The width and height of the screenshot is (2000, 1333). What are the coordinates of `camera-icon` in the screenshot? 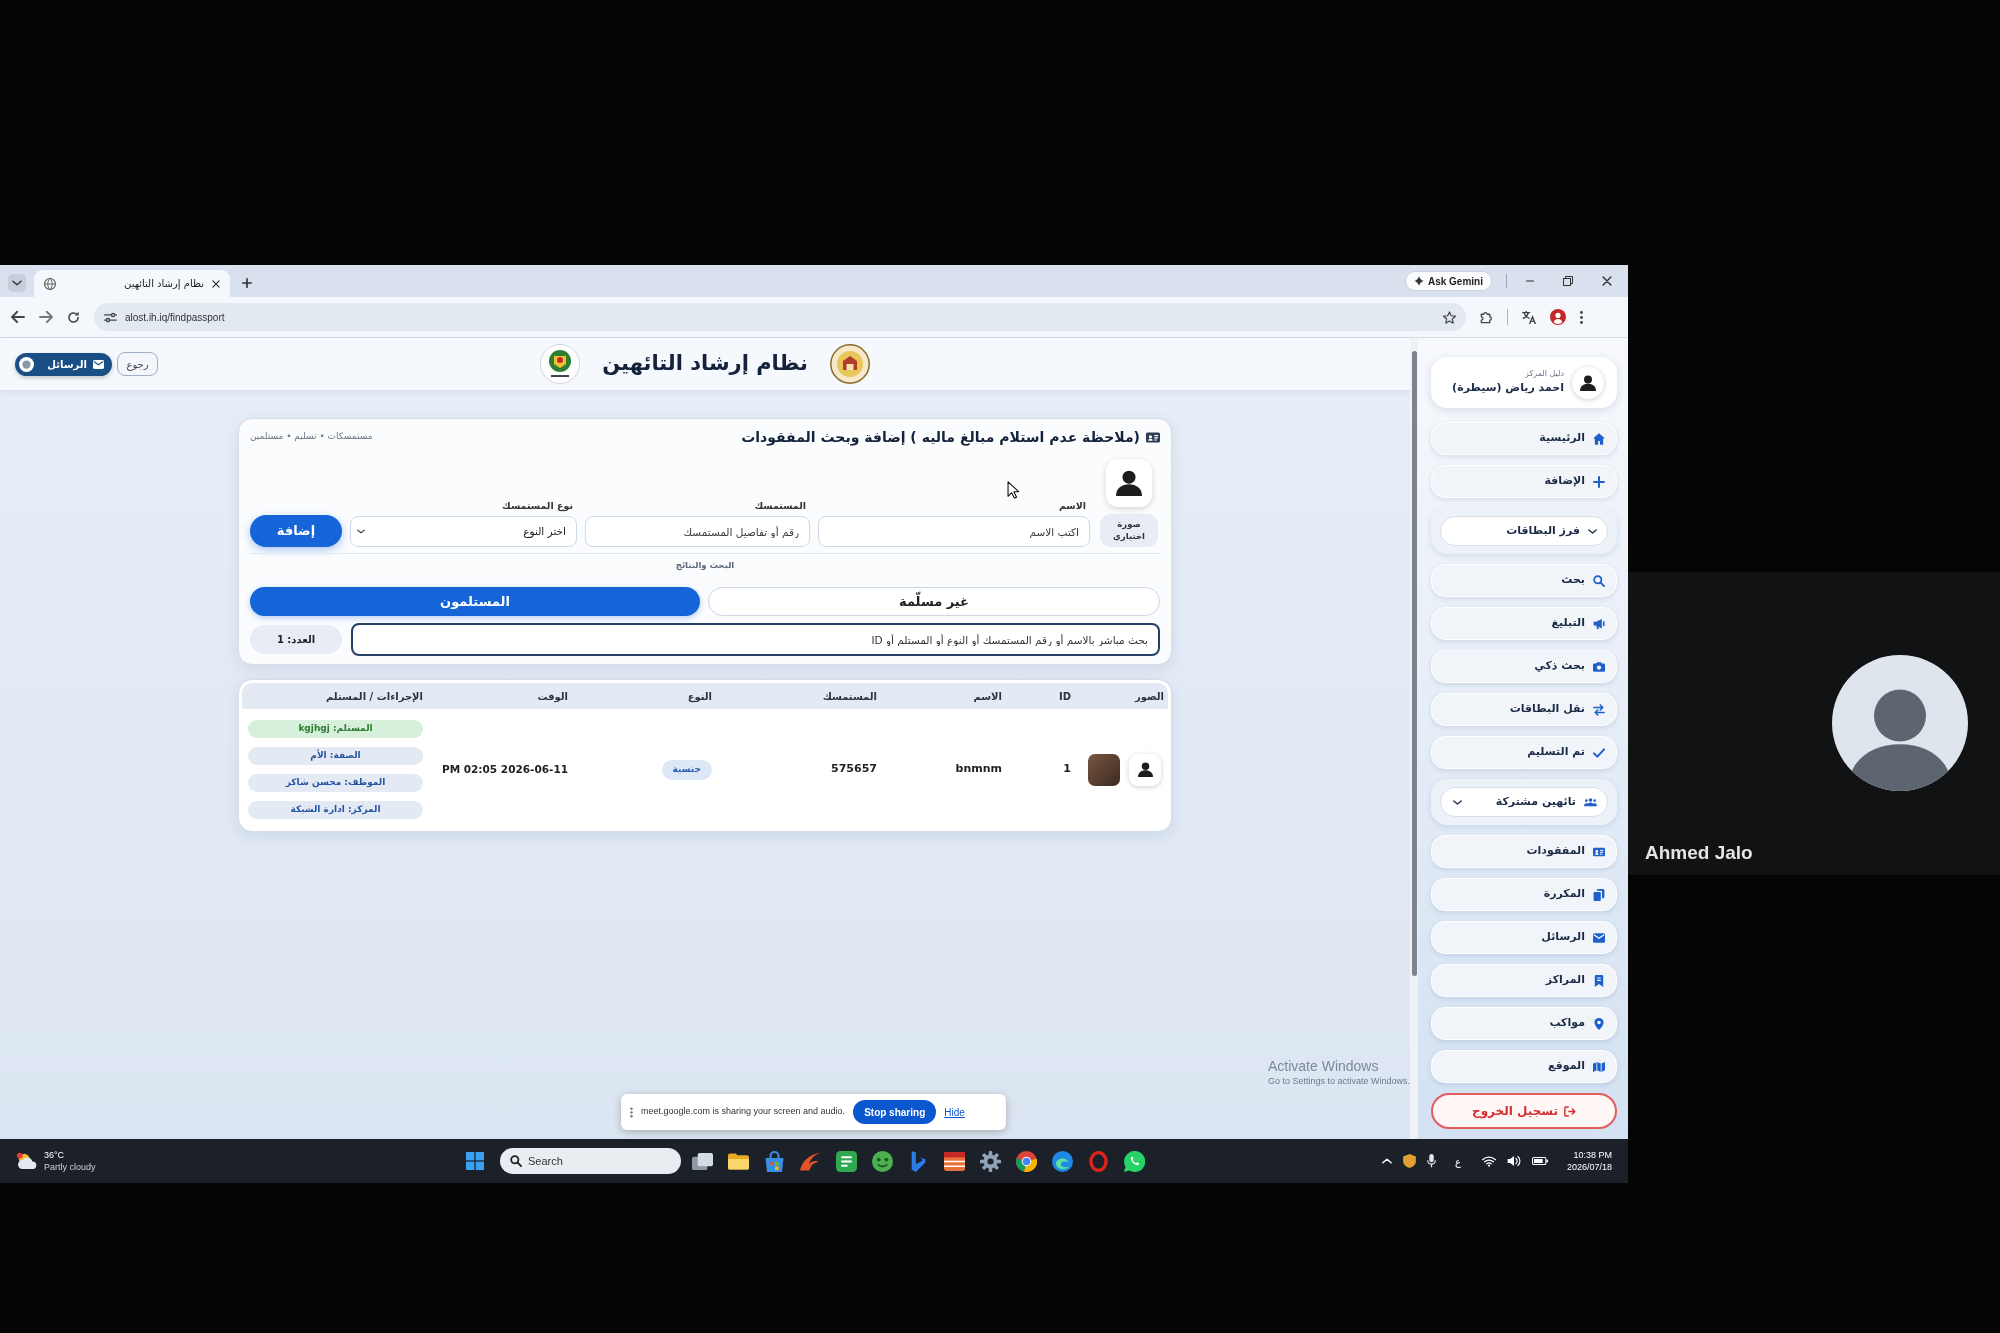 It's located at (1599, 666).